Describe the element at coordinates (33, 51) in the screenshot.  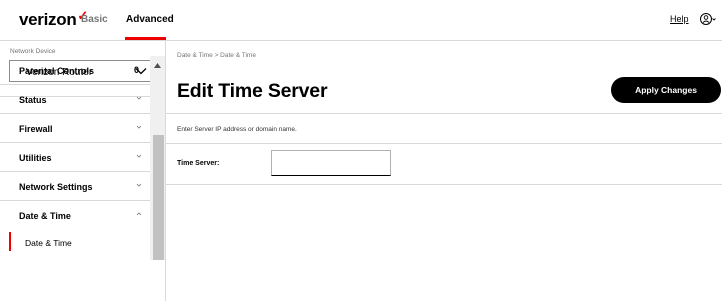
I see `network-device-label: Network Device` at that location.